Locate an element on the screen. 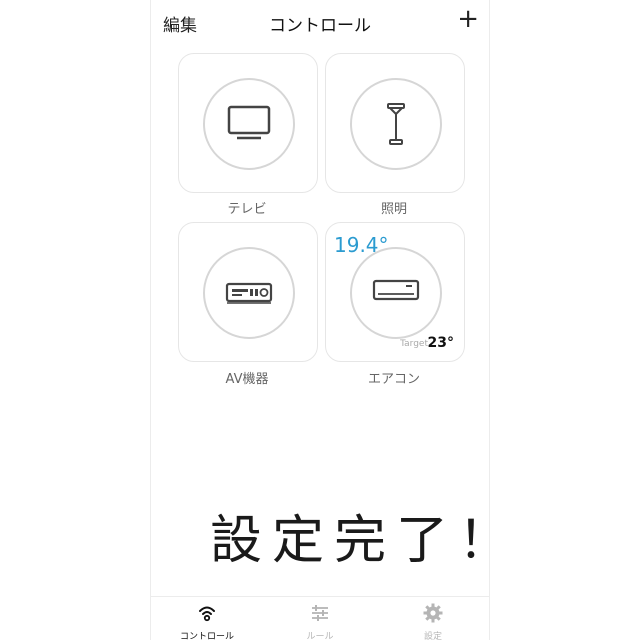 The image size is (640, 642). sliders-icon is located at coordinates (320, 613).